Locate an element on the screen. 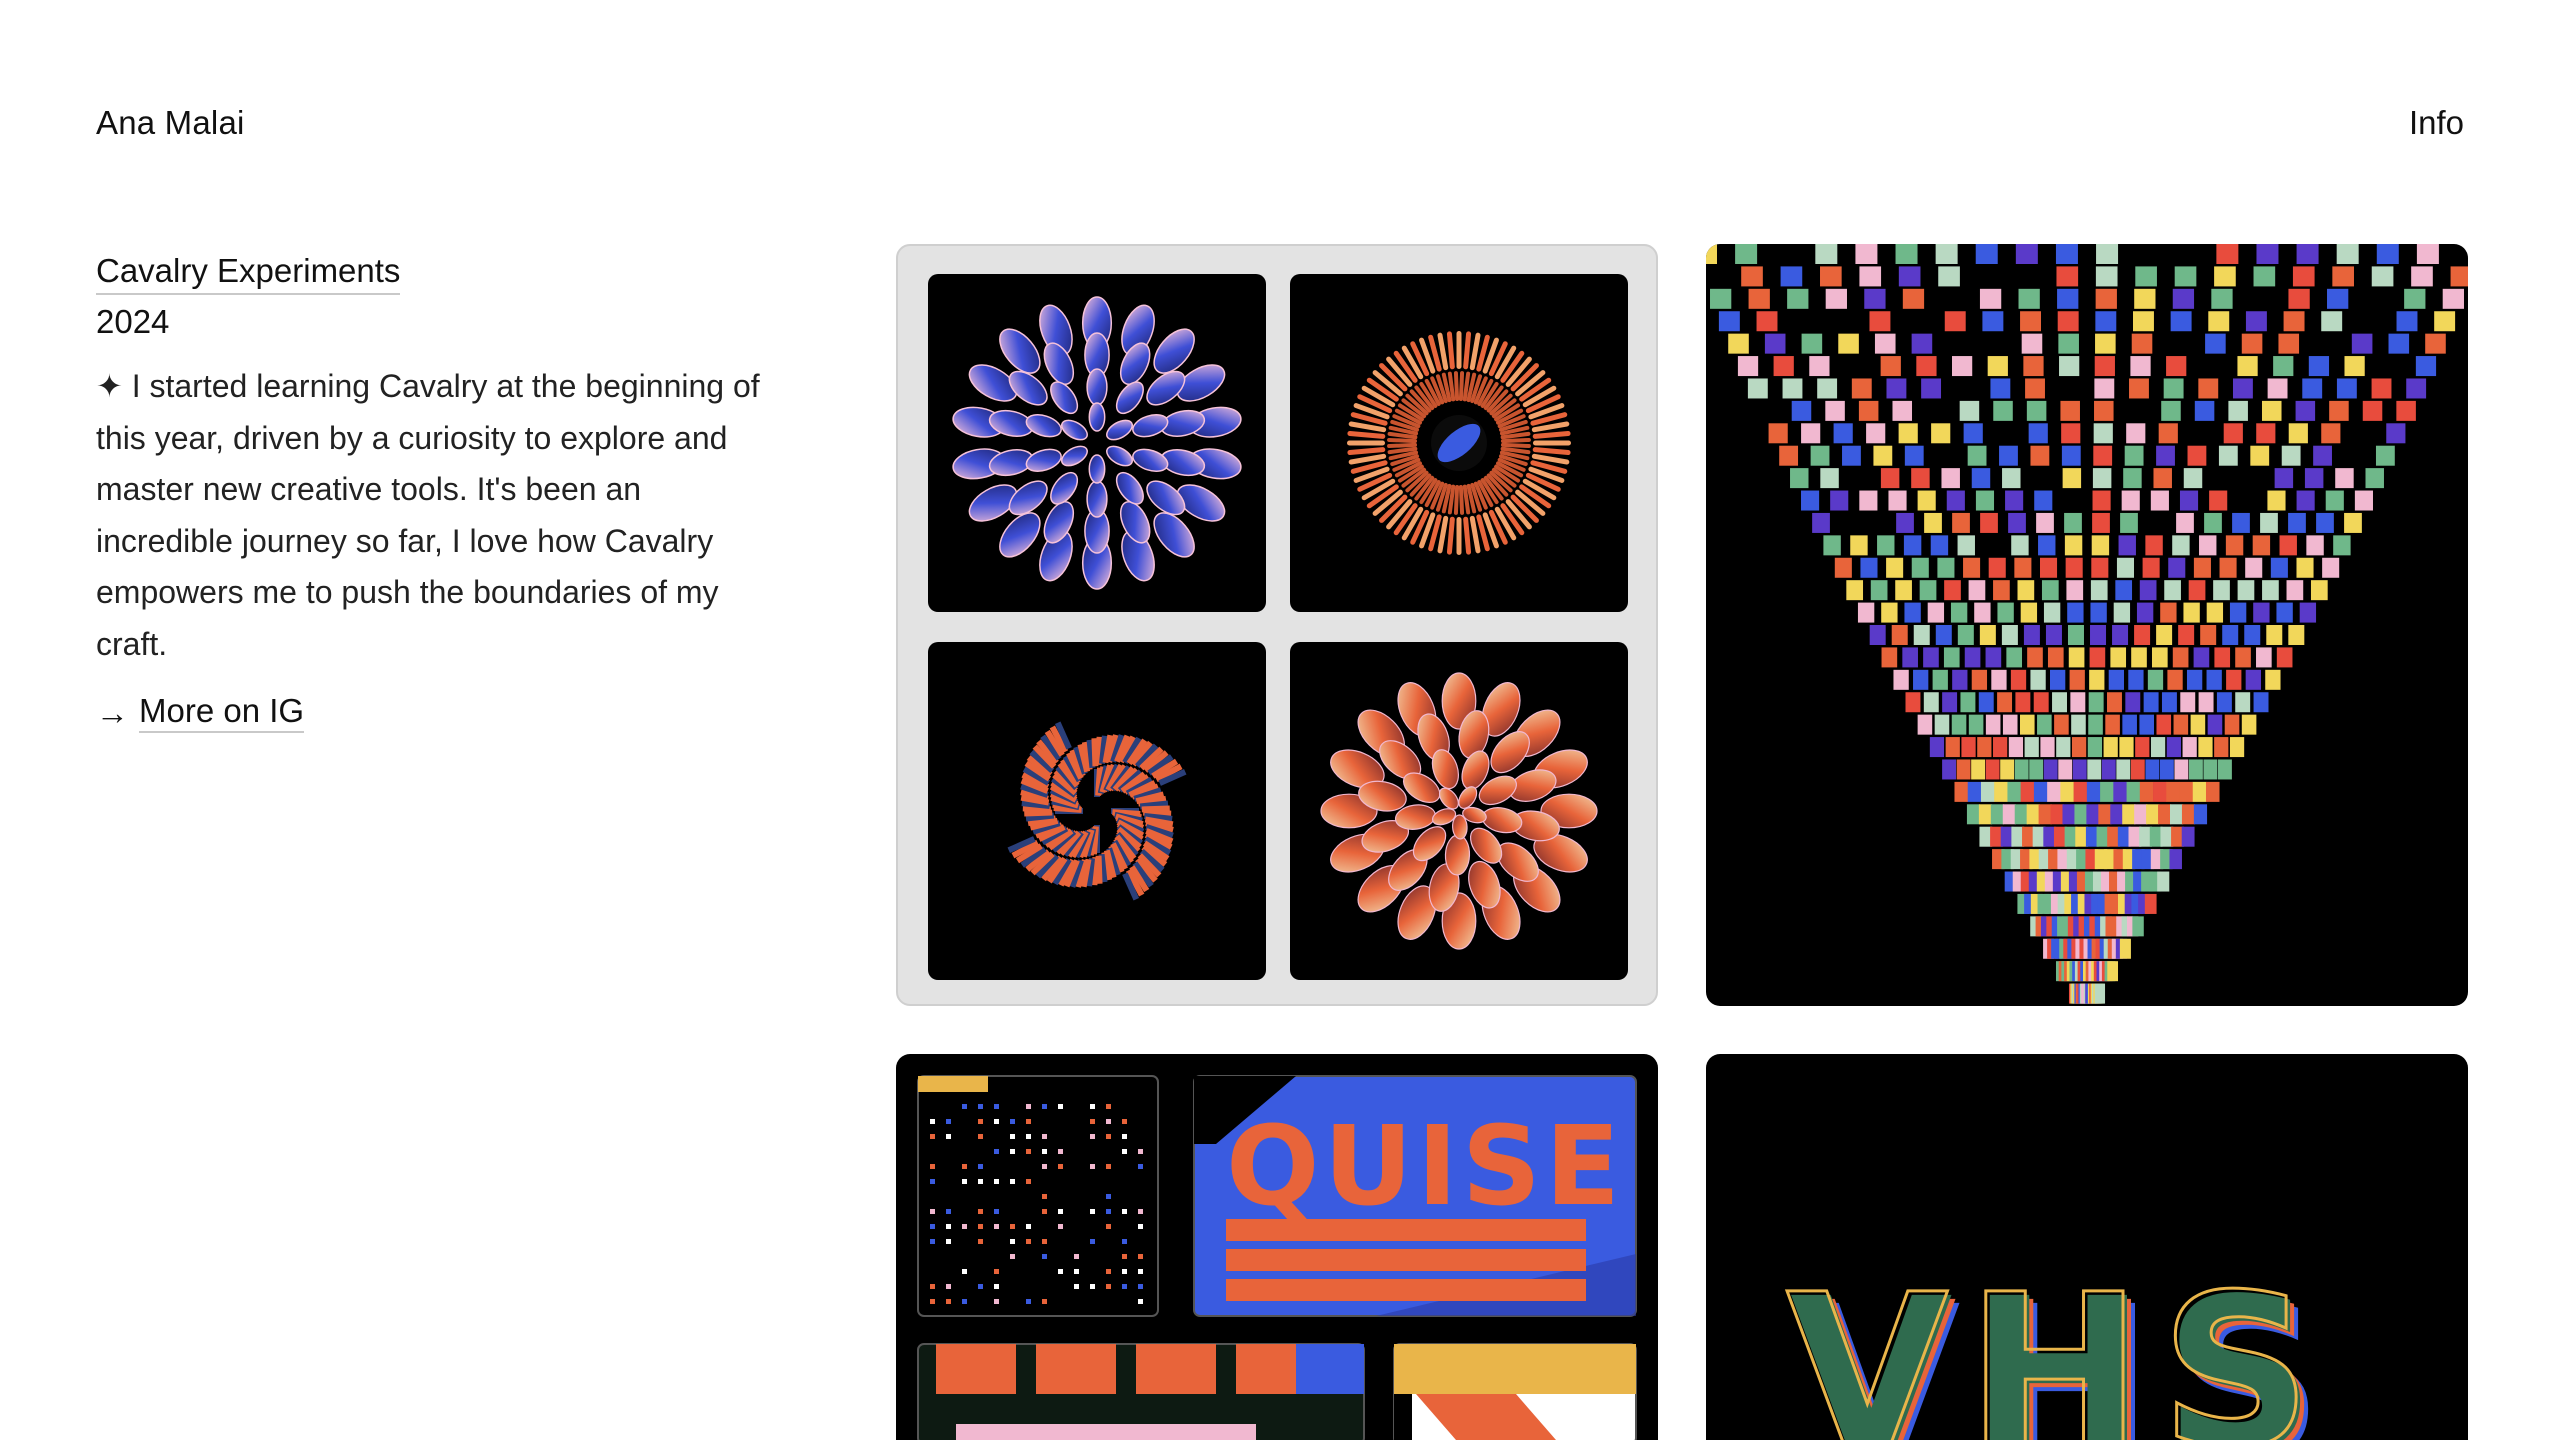  quise-text: QUISE is located at coordinates (1425, 1166).